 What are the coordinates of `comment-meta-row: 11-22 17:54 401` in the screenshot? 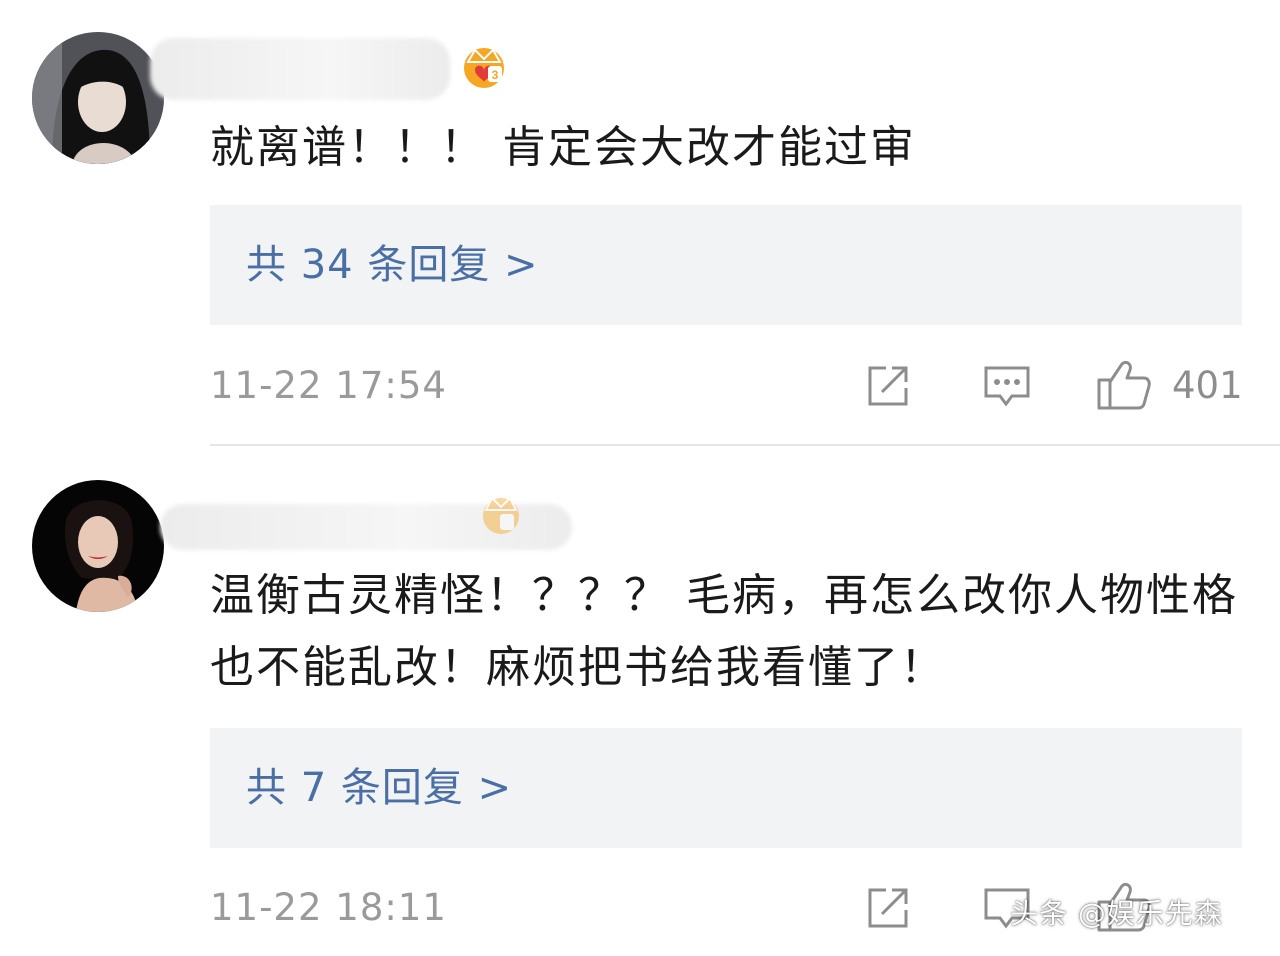 It's located at (730, 386).